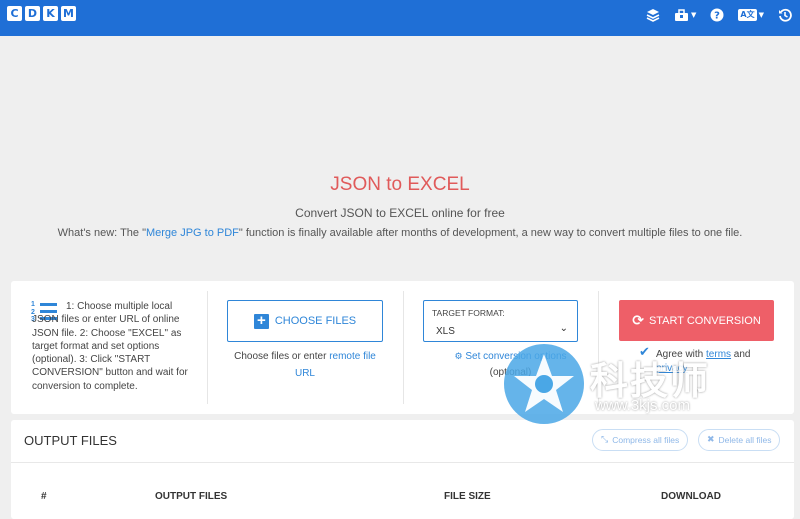 This screenshot has height=519, width=800. I want to click on start-conversion-button: ⟳ START CONVERSION, so click(696, 320).